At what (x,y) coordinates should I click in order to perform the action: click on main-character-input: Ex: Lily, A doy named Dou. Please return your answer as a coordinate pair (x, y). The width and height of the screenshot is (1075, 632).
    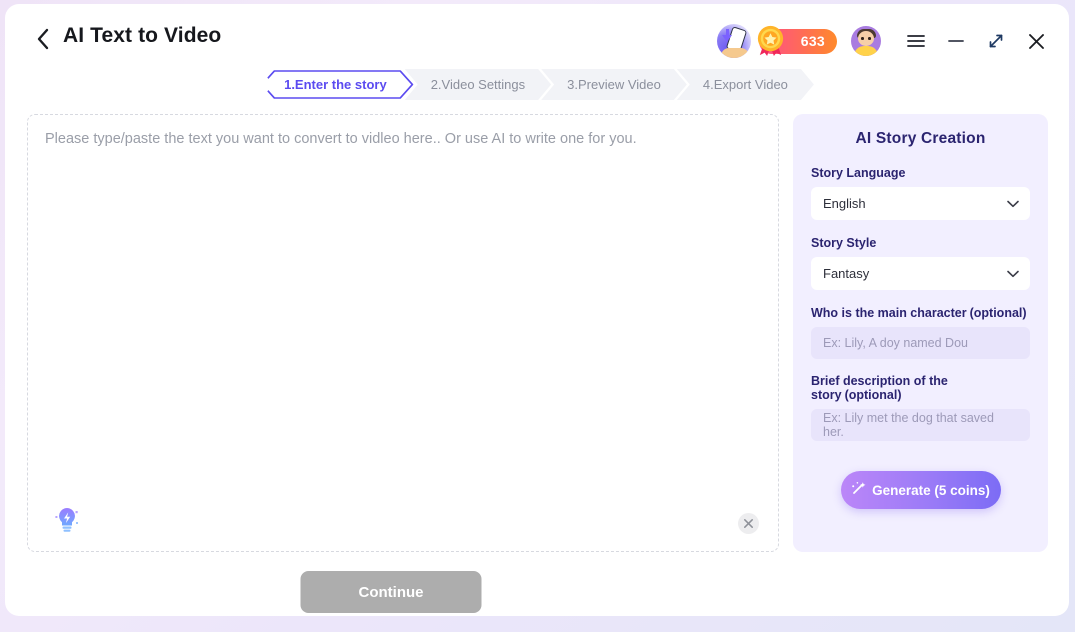
    Looking at the image, I should click on (920, 343).